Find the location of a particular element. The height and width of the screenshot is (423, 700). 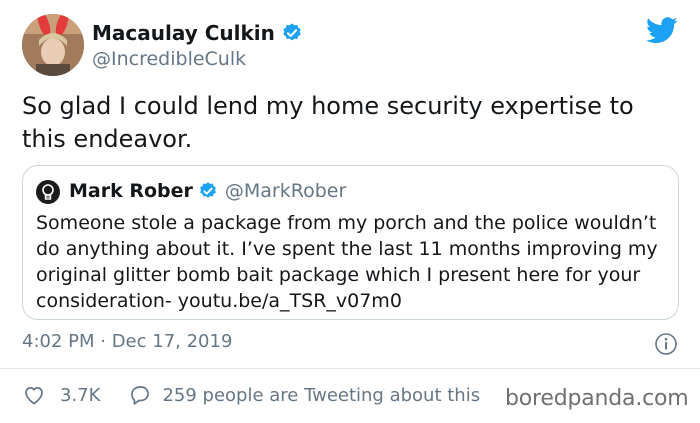

divider is located at coordinates (350, 368).